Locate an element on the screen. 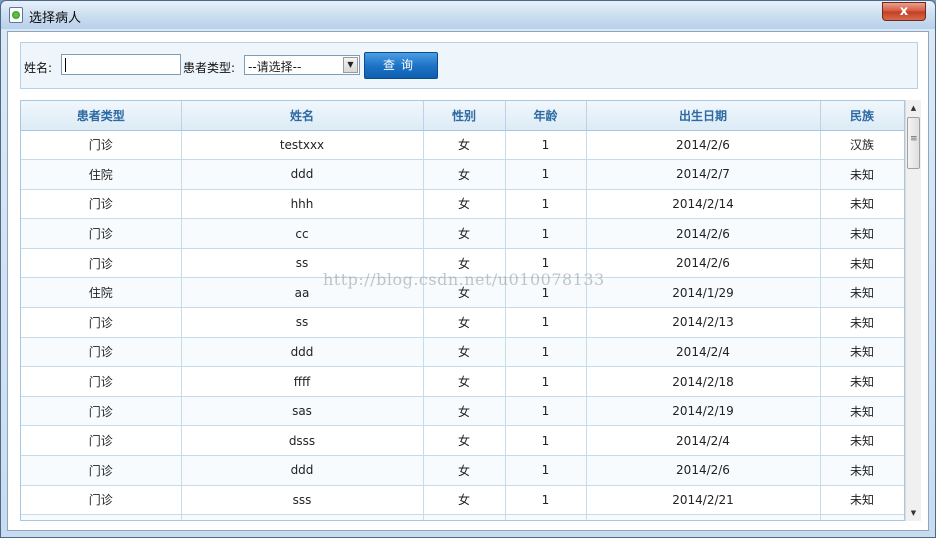  table-cell: cc is located at coordinates (302, 233).